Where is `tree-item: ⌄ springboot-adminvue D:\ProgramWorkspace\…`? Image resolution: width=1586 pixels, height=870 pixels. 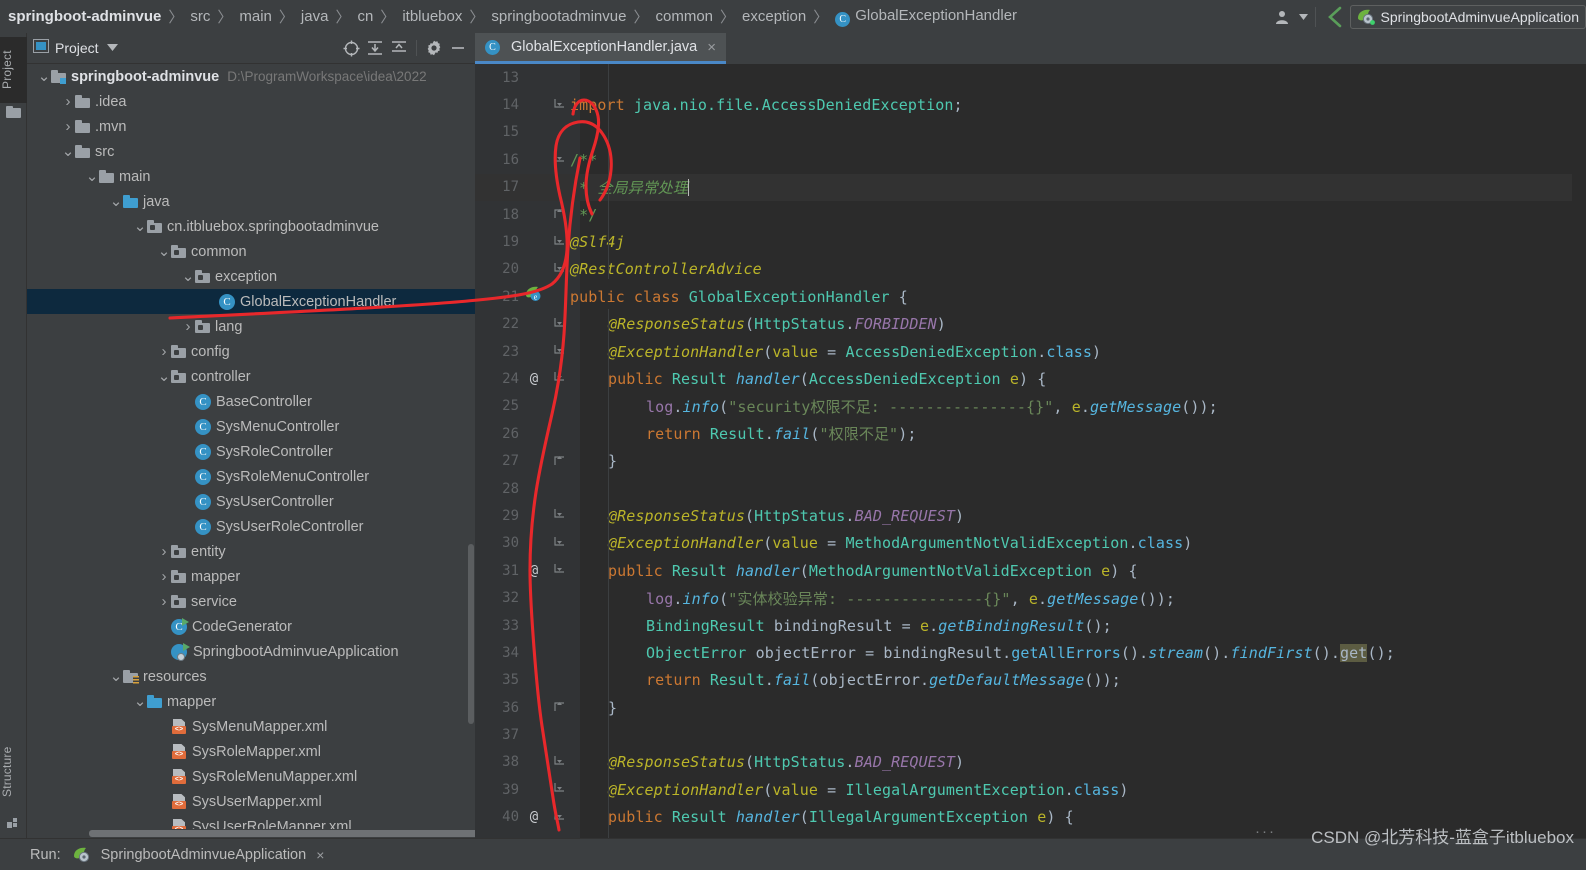
tree-item: ⌄ springboot-adminvue D:\ProgramWorkspace\… is located at coordinates (251, 76).